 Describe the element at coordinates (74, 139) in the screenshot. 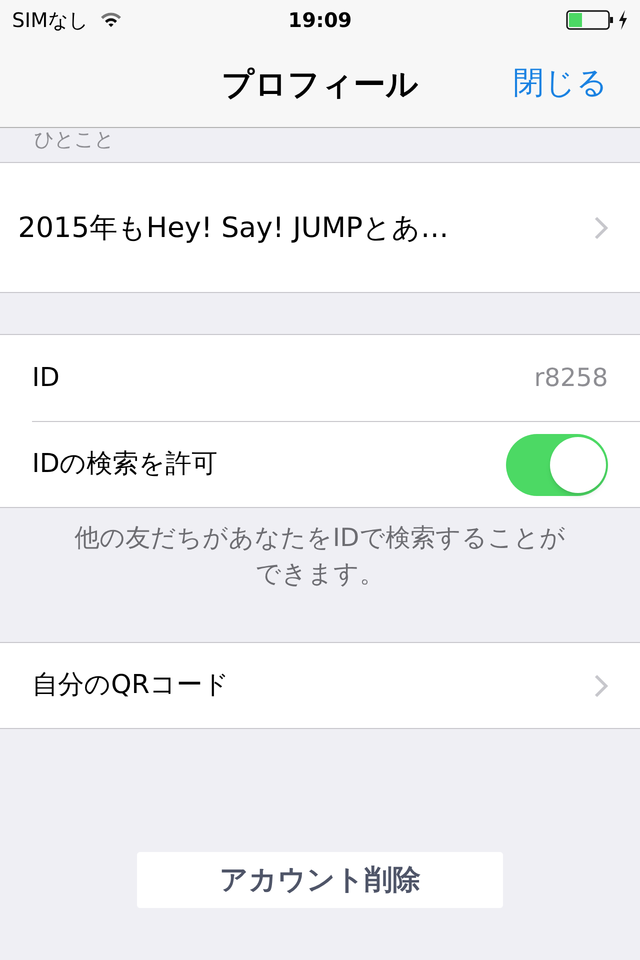

I see `section-header: ひとこと` at that location.